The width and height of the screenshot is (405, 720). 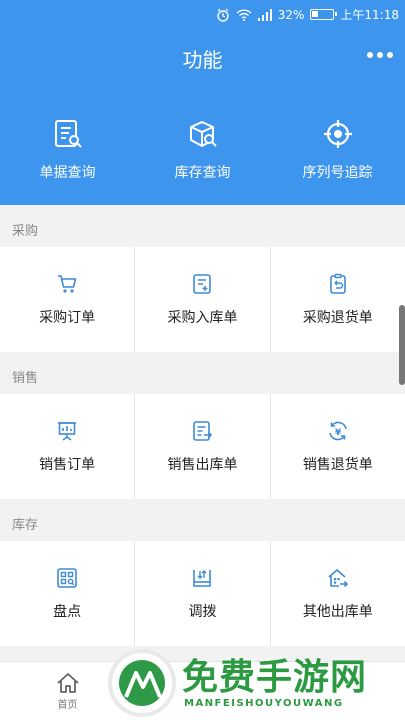 What do you see at coordinates (264, 14) in the screenshot?
I see `signal-icon` at bounding box center [264, 14].